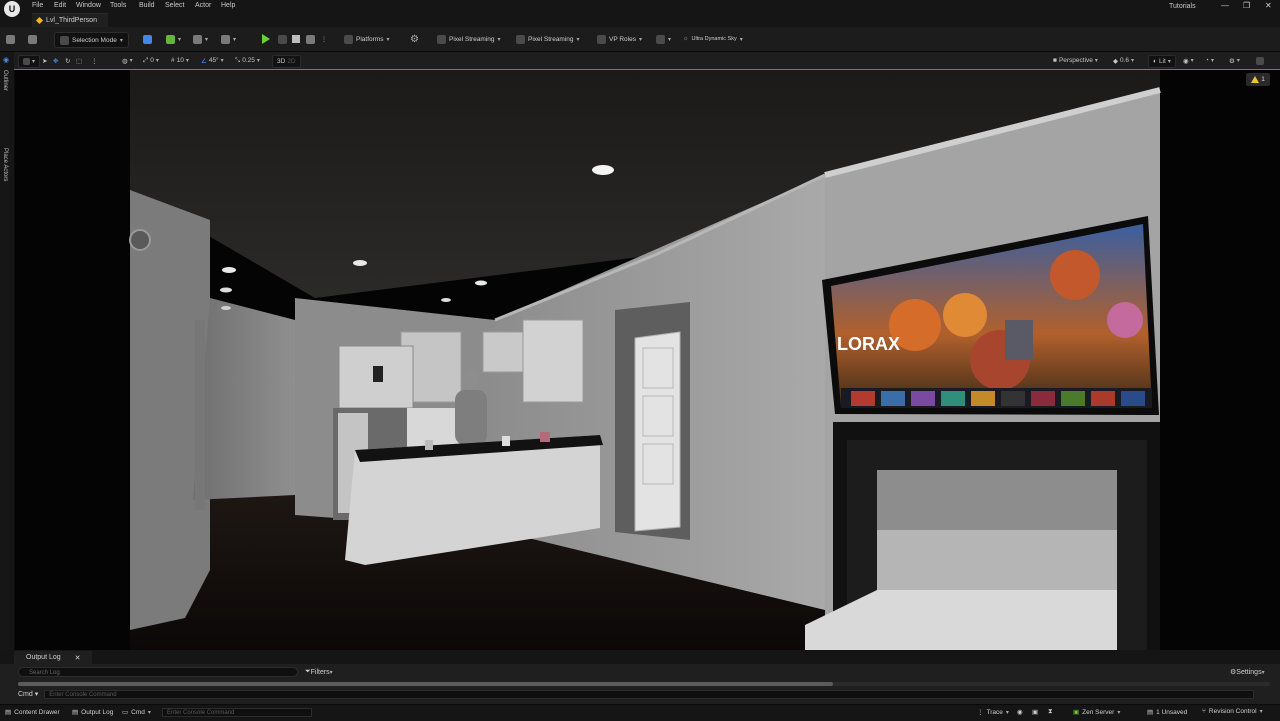 The width and height of the screenshot is (1280, 721). Describe the element at coordinates (1076, 712) in the screenshot. I see `server-icon: ▣` at that location.